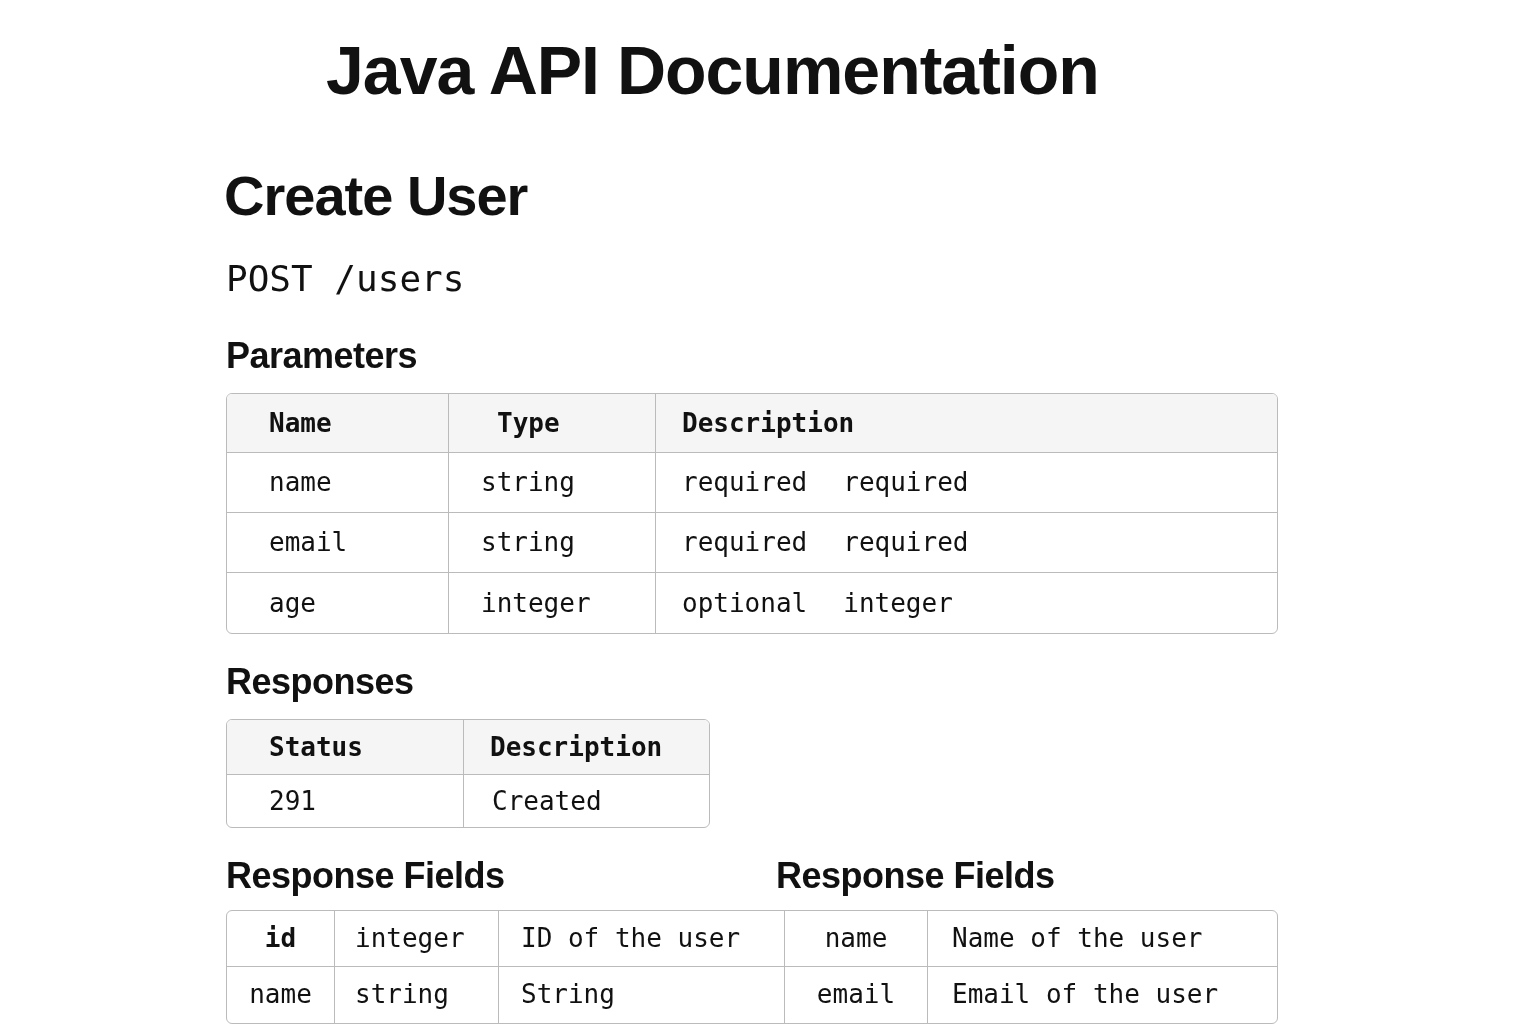 Image resolution: width=1536 pixels, height=1024 pixels. Describe the element at coordinates (376, 195) in the screenshot. I see `endpoint-title: Create User` at that location.